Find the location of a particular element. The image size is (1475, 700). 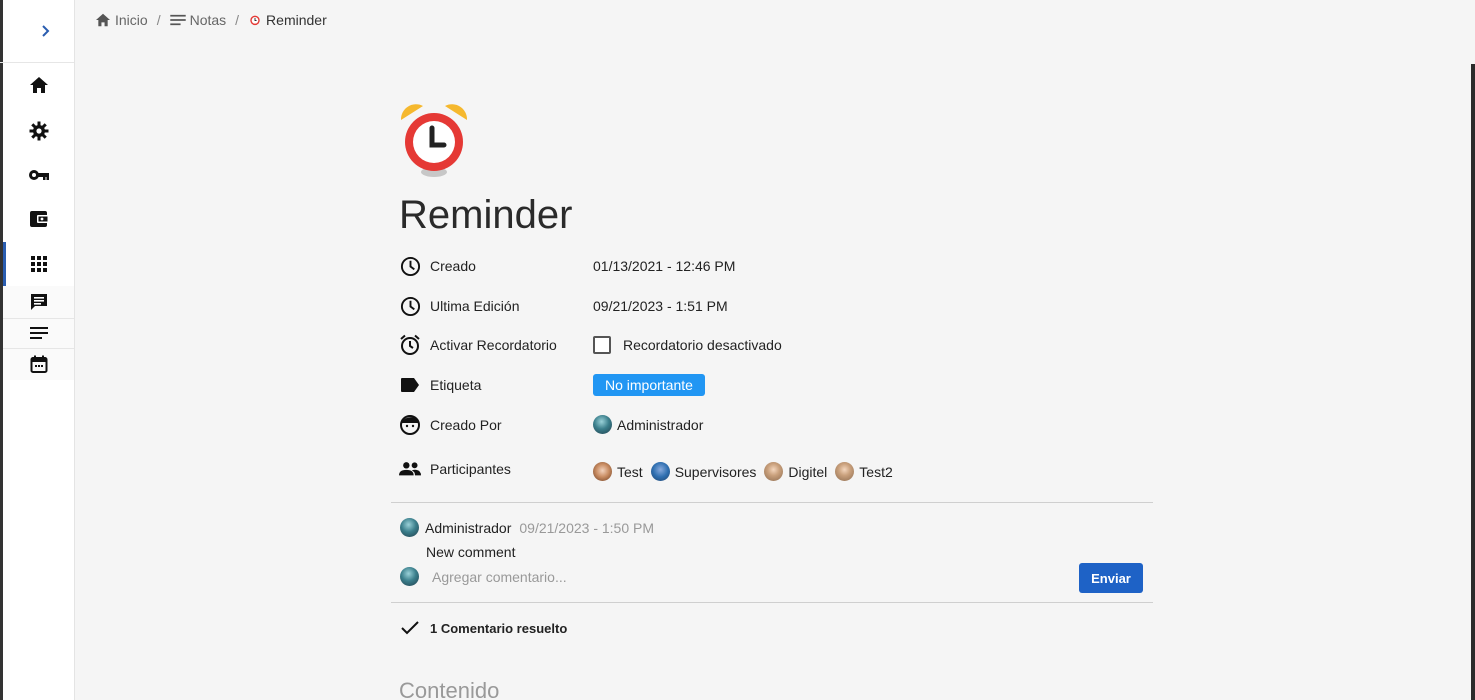

tag-badge: No importante is located at coordinates (649, 385).